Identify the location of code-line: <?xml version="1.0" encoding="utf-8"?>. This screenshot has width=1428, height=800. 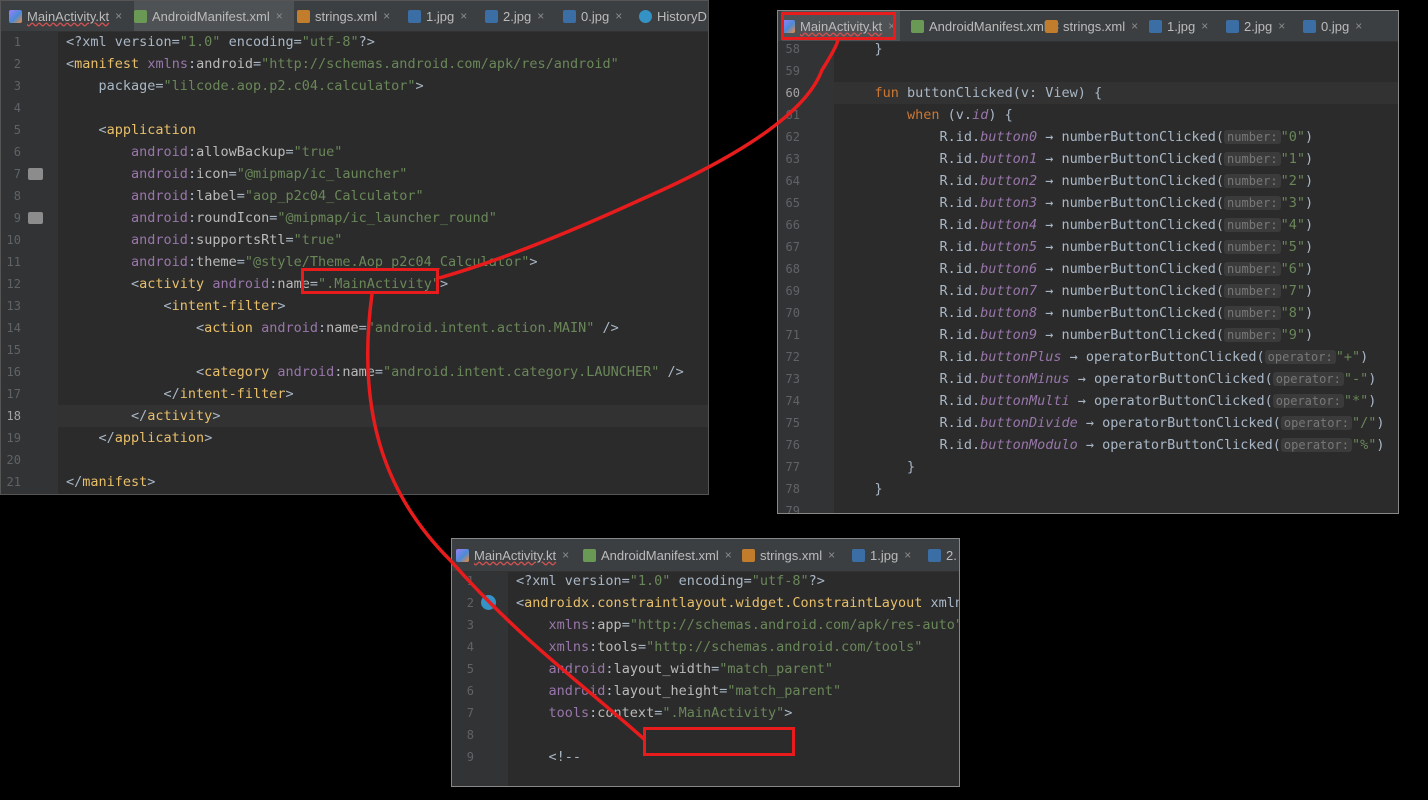
(220, 42).